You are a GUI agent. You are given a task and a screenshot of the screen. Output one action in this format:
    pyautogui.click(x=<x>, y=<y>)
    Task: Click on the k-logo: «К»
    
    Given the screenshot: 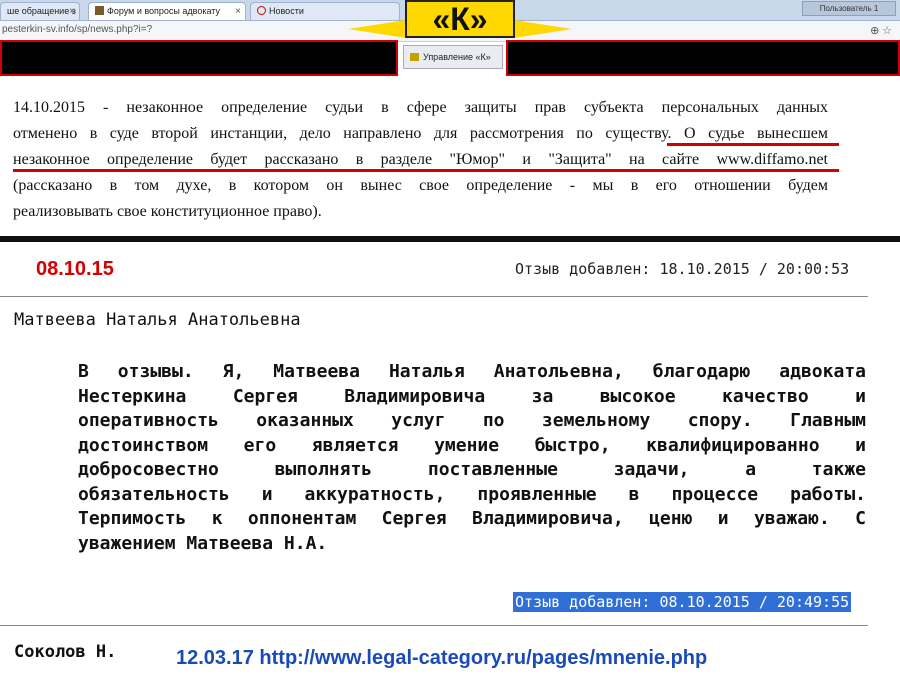 What is the action you would take?
    pyautogui.click(x=460, y=19)
    